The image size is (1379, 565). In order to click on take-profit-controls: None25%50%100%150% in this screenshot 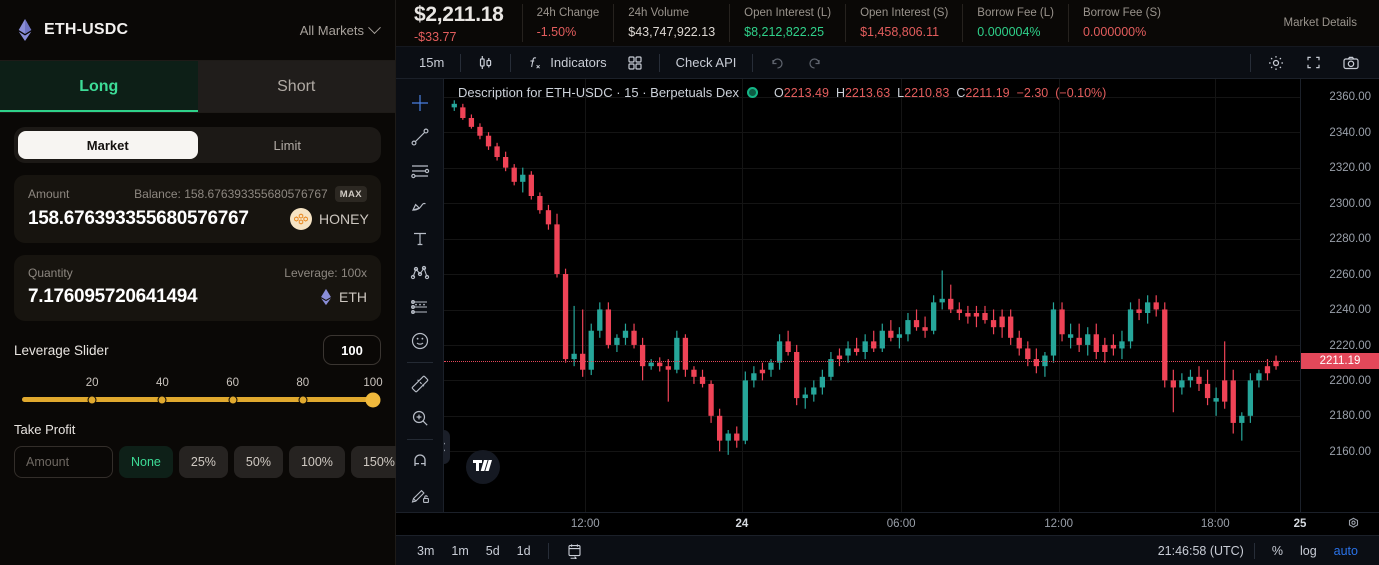, I will do `click(210, 462)`.